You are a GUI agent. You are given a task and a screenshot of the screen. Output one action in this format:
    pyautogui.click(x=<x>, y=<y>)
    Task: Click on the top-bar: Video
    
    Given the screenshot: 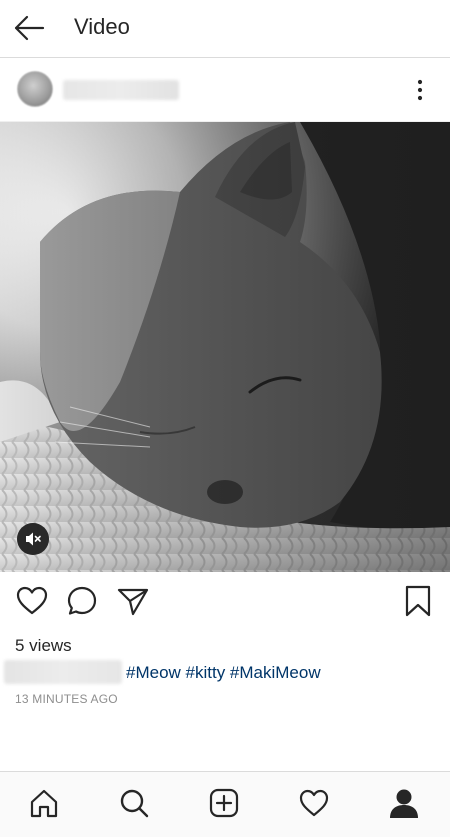 What is the action you would take?
    pyautogui.click(x=225, y=29)
    